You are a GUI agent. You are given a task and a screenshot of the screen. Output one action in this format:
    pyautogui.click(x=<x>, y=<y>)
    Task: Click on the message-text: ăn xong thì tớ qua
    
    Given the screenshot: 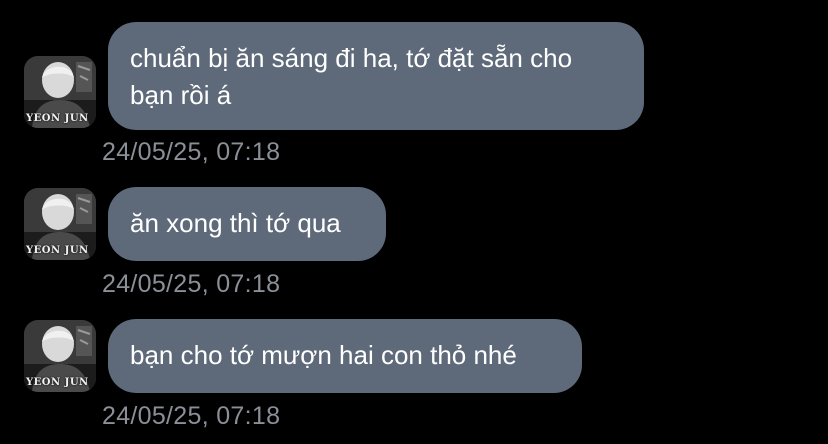 What is the action you would take?
    pyautogui.click(x=235, y=223)
    